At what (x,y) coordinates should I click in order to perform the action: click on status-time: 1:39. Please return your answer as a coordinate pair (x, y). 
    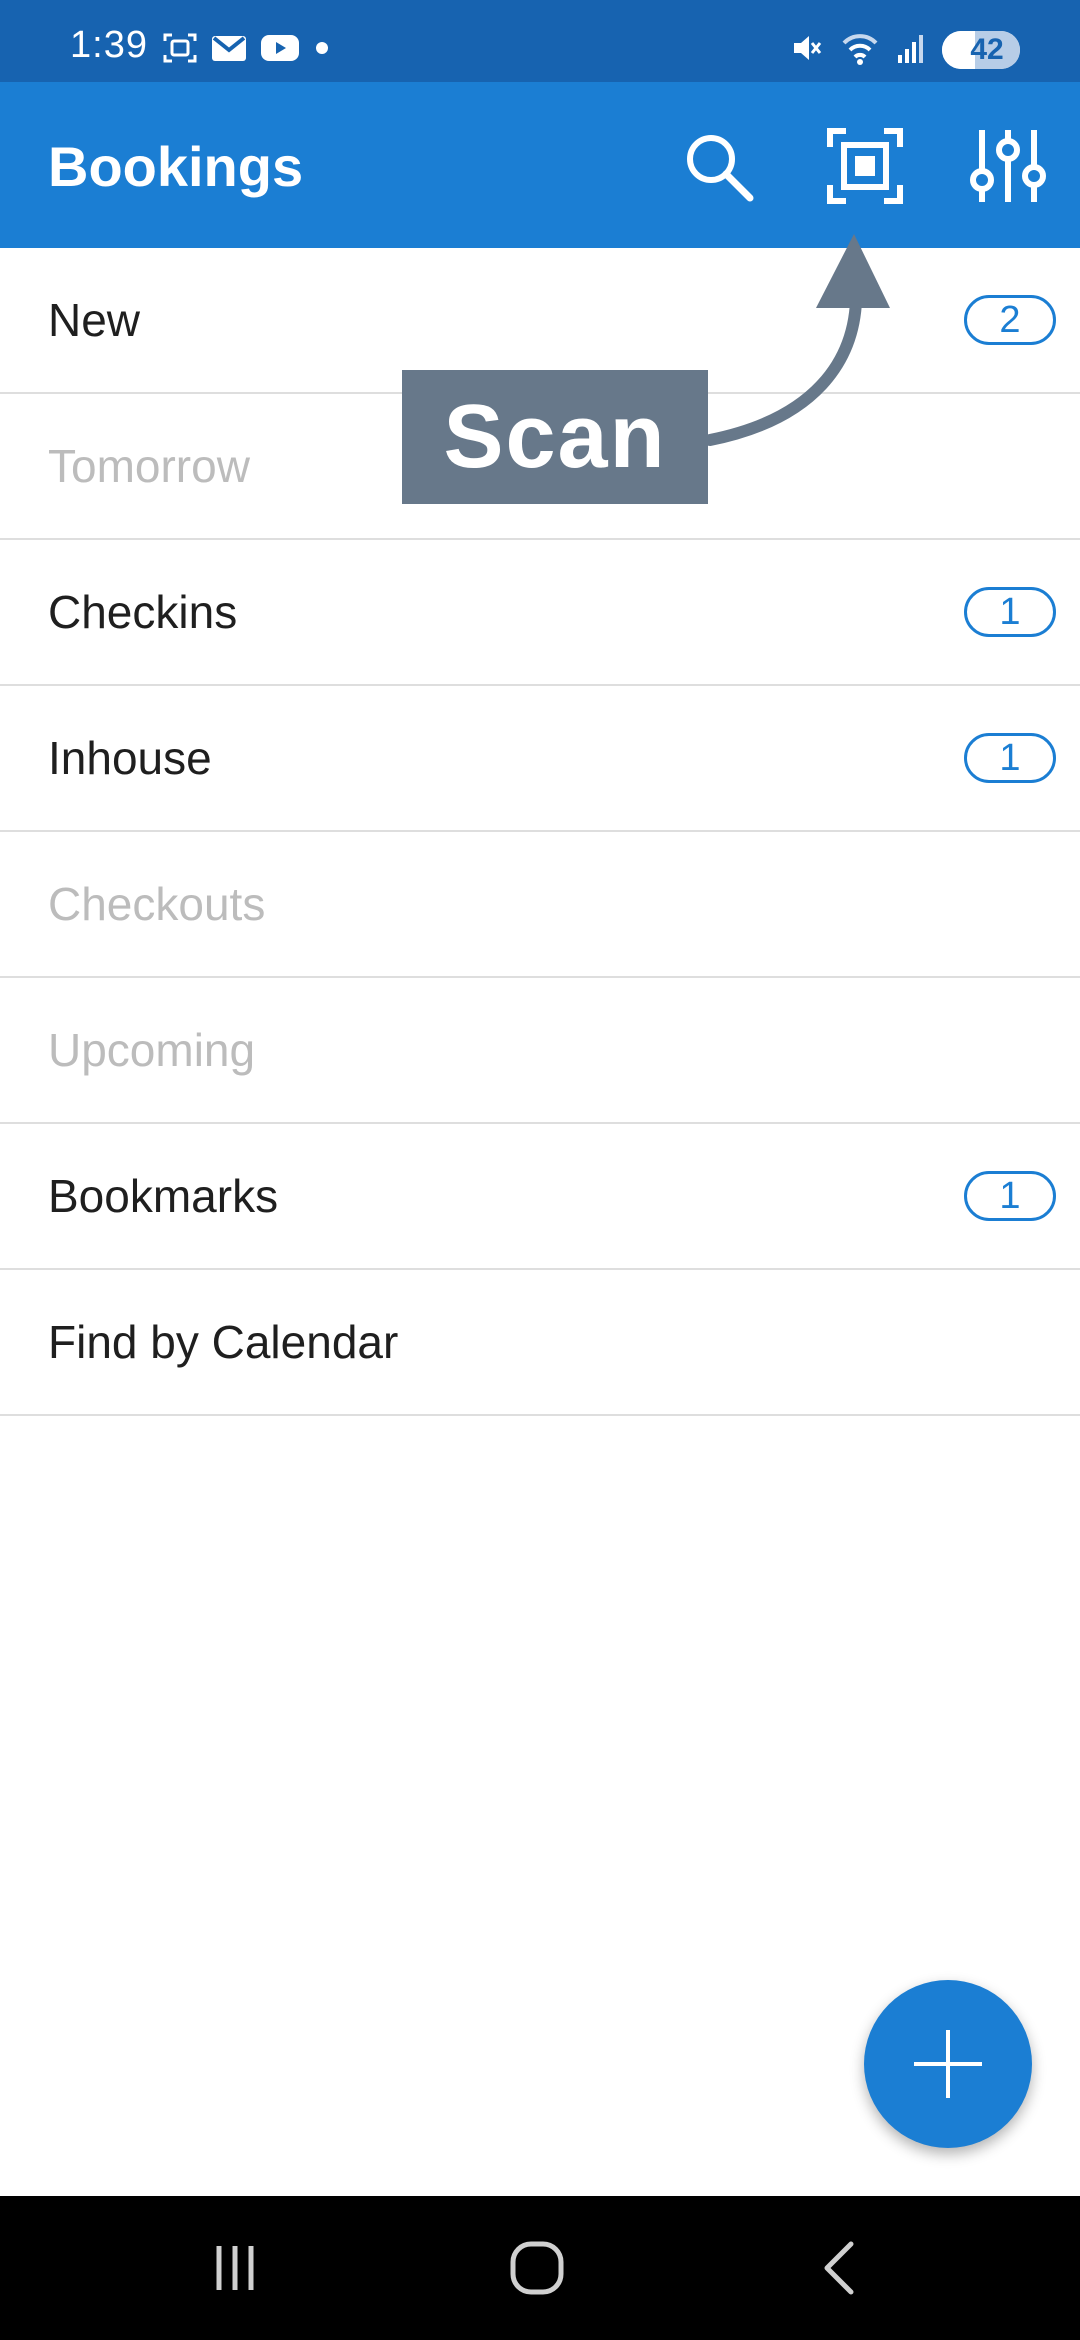
    Looking at the image, I should click on (109, 45).